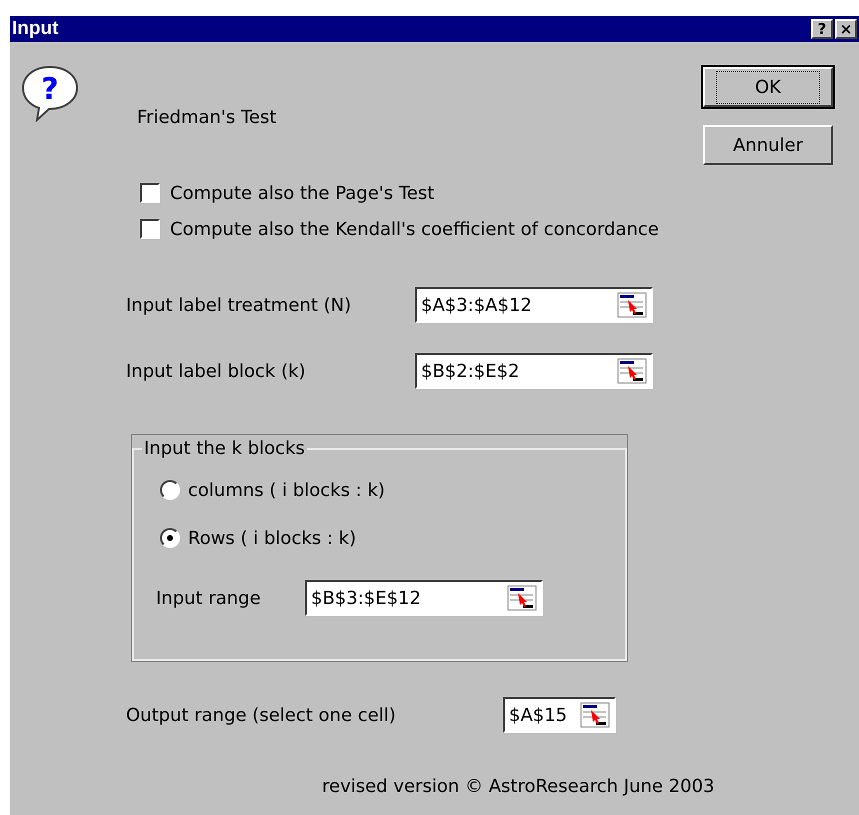 The width and height of the screenshot is (859, 815). I want to click on range-field: $A$15, so click(559, 715).